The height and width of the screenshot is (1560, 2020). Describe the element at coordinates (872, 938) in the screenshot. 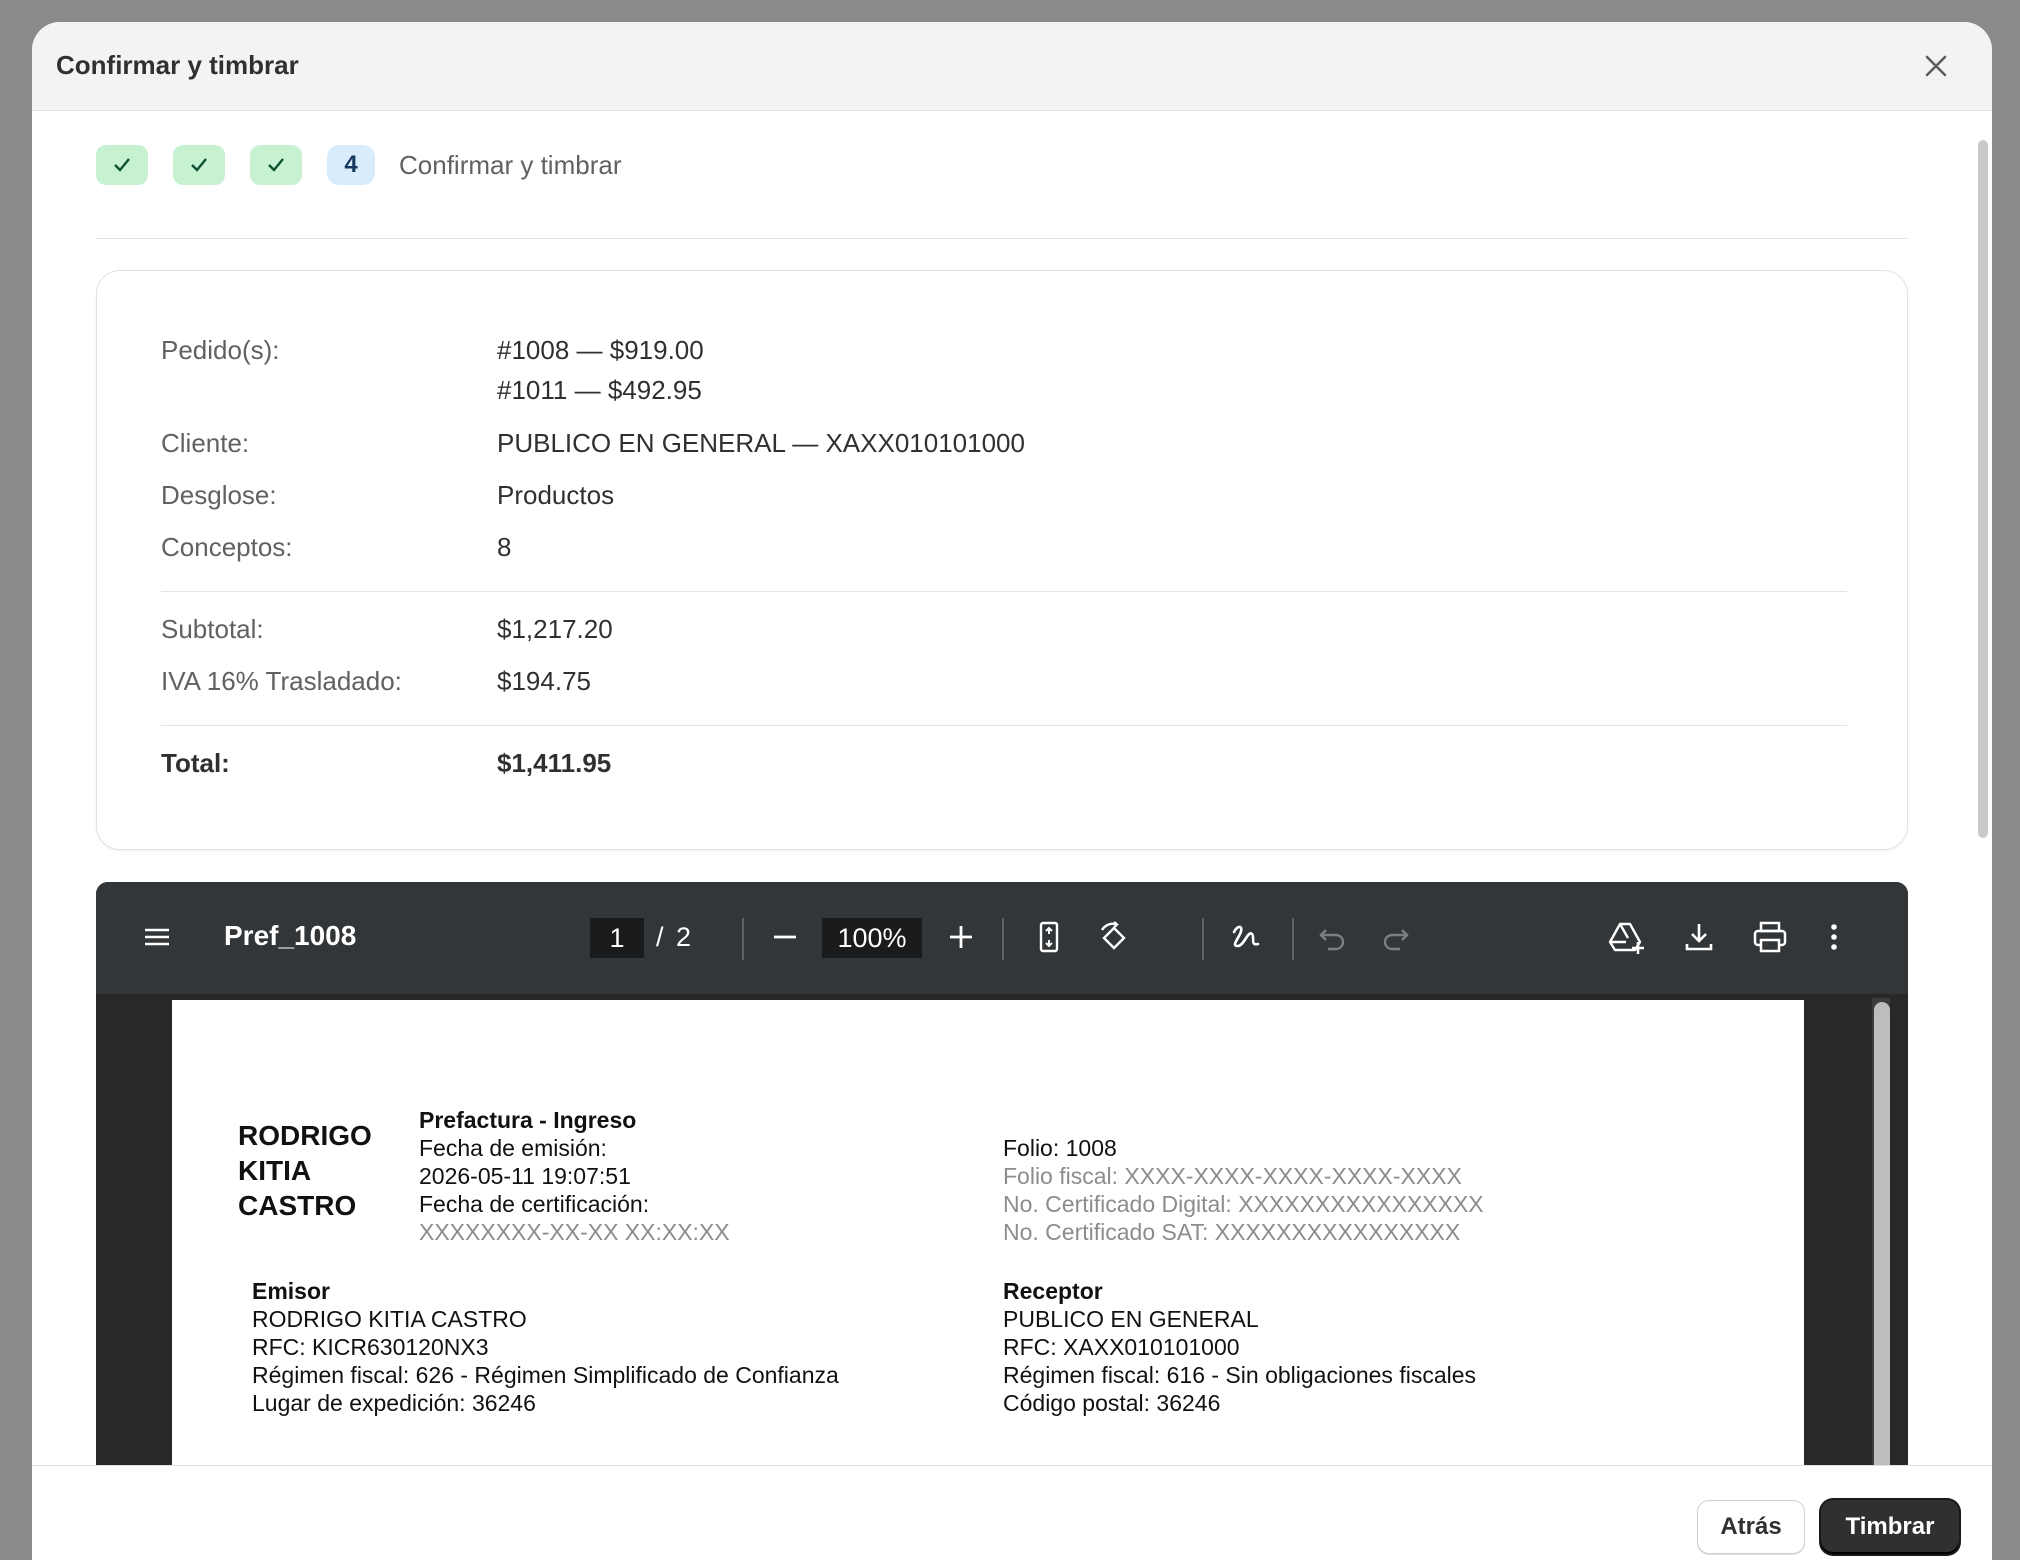

I see `zoom-level-input: 100%` at that location.